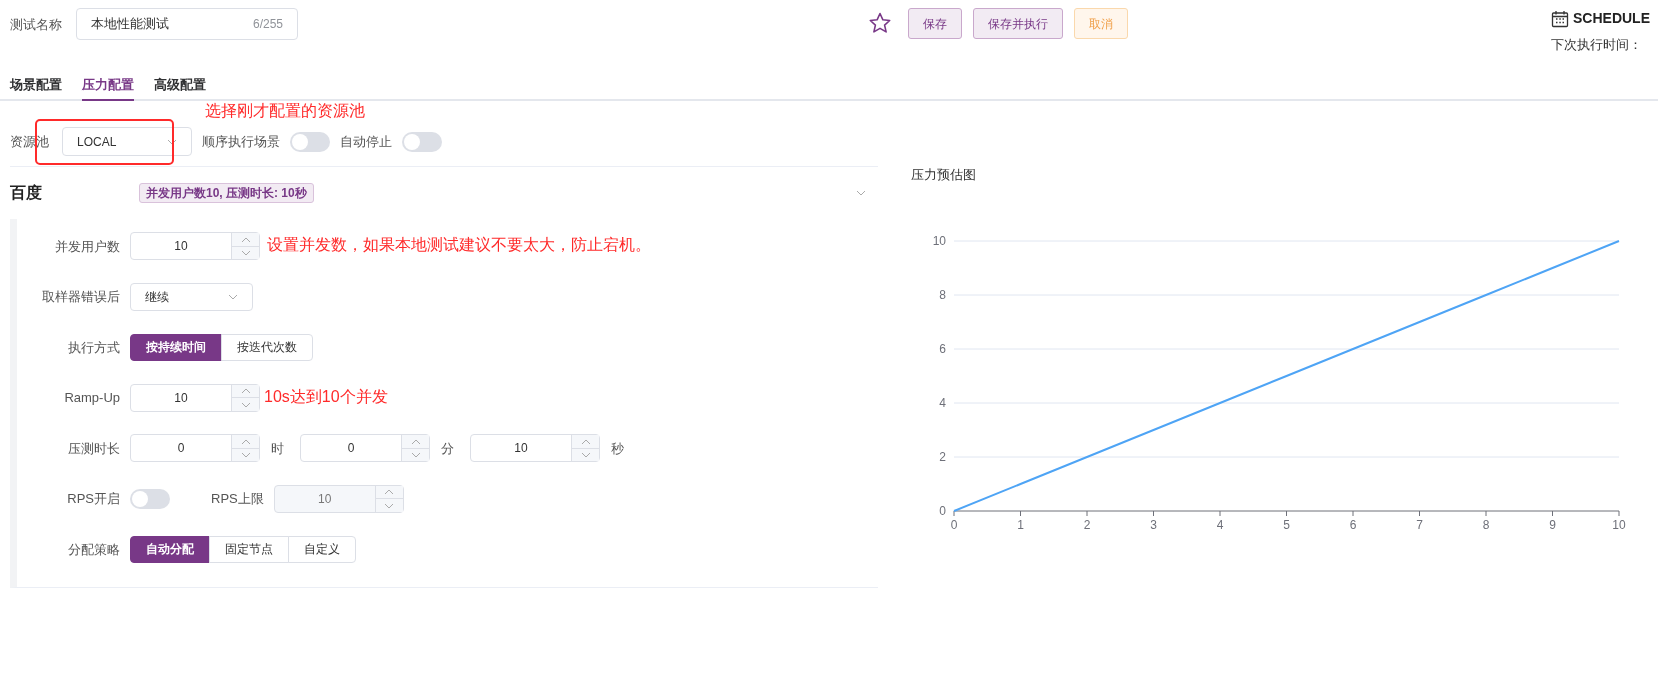 This screenshot has height=689, width=1658. What do you see at coordinates (26, 193) in the screenshot?
I see `scenario-name: 百度` at bounding box center [26, 193].